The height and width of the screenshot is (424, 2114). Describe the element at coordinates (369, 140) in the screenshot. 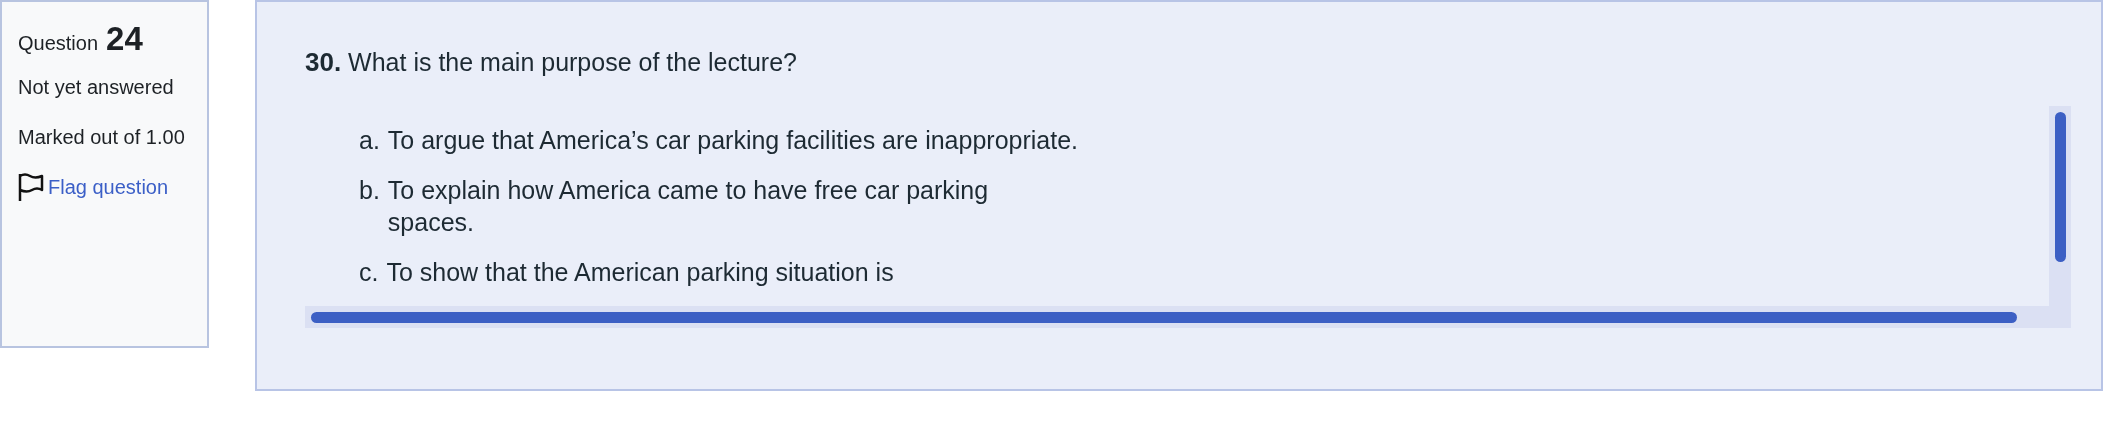

I see `option-letter: a.` at that location.